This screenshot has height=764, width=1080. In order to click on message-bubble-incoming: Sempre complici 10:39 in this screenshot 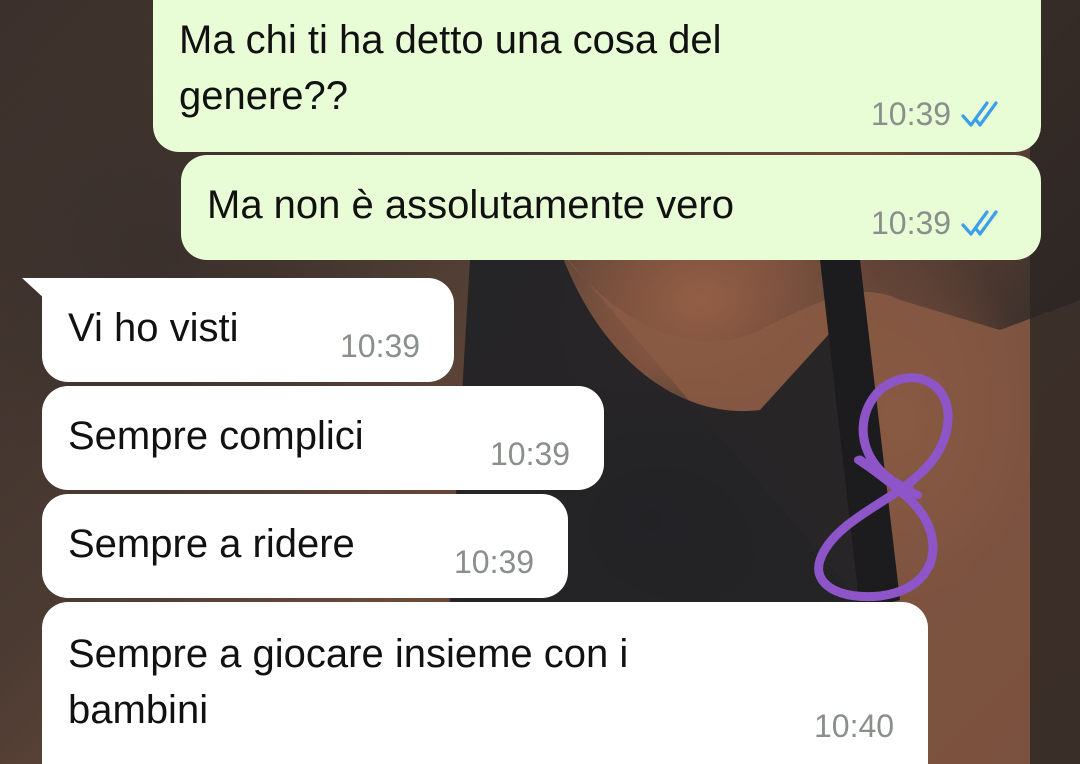, I will do `click(323, 438)`.